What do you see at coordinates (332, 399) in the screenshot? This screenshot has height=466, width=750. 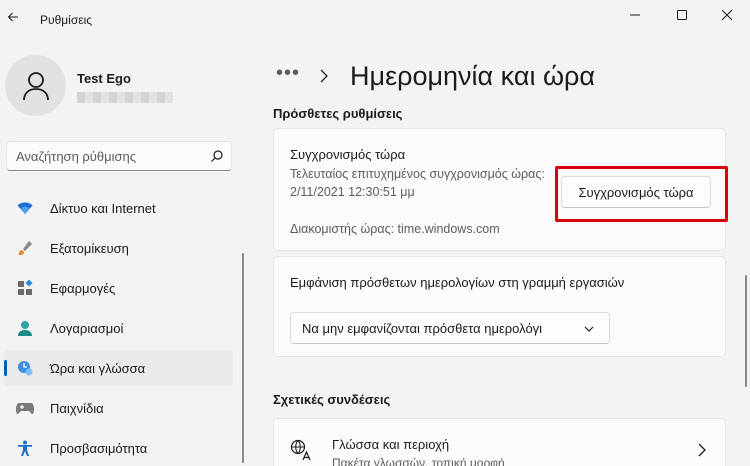 I see `section-heading-related: Σχετικές συνδέσεις` at bounding box center [332, 399].